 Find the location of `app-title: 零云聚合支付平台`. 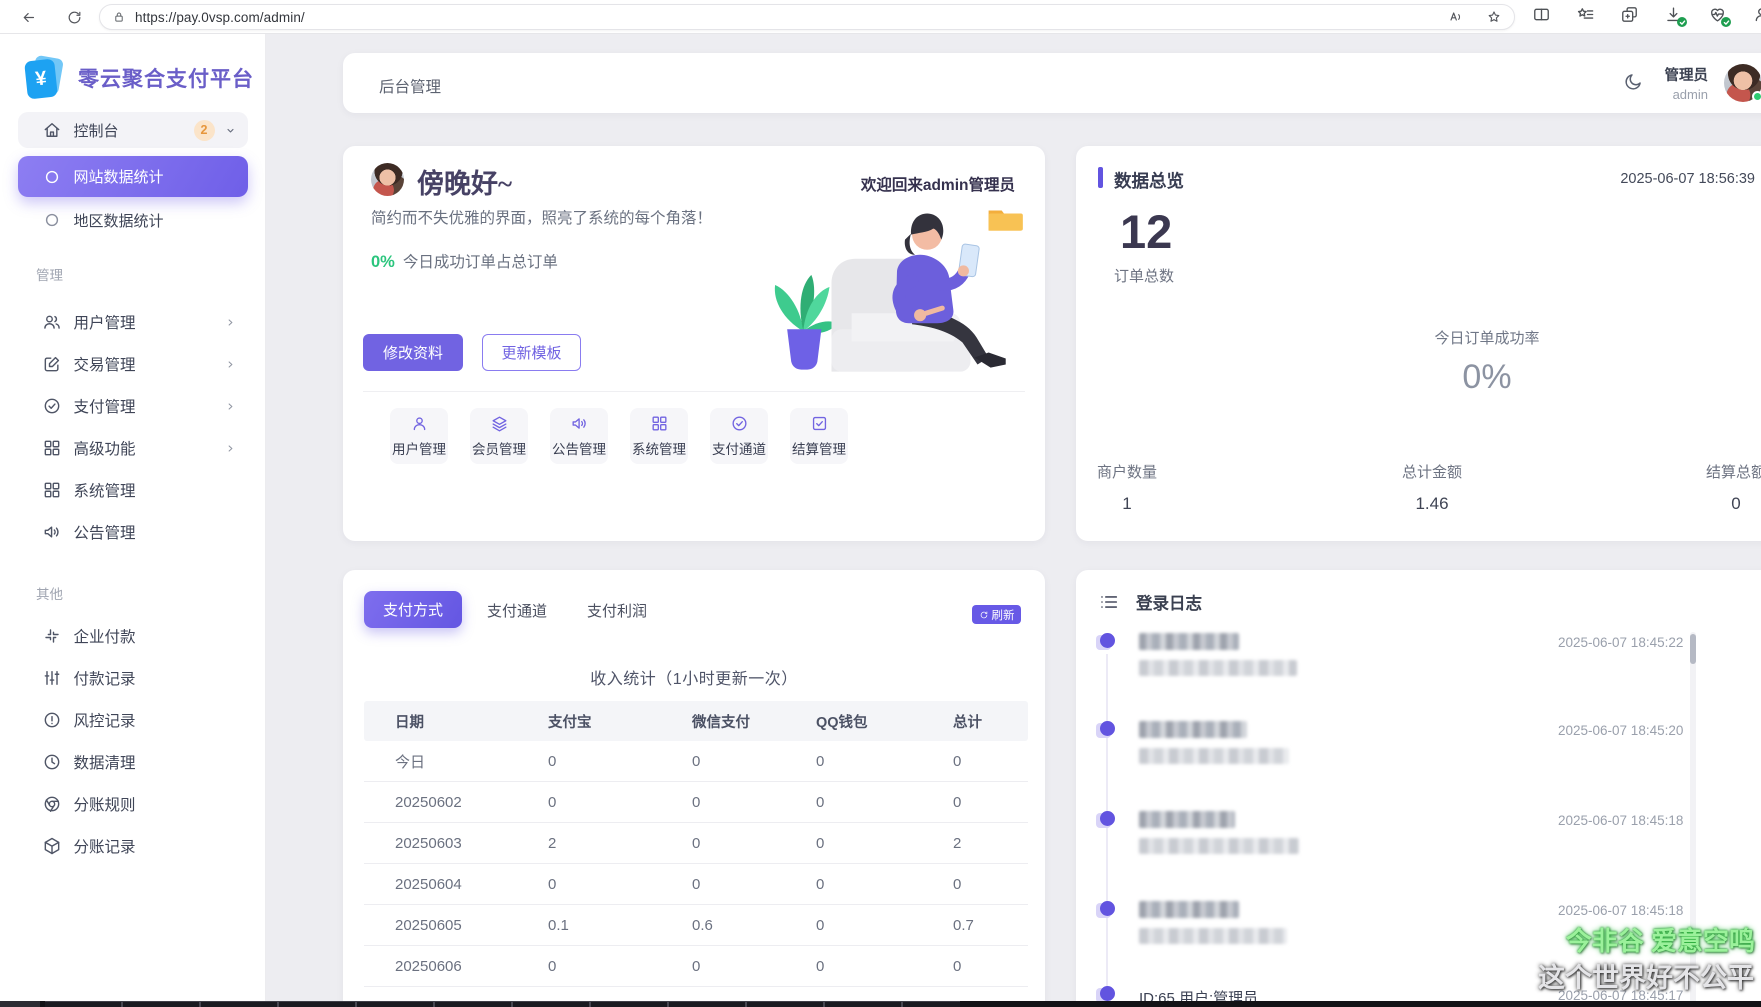

app-title: 零云聚合支付平台 is located at coordinates (166, 79).